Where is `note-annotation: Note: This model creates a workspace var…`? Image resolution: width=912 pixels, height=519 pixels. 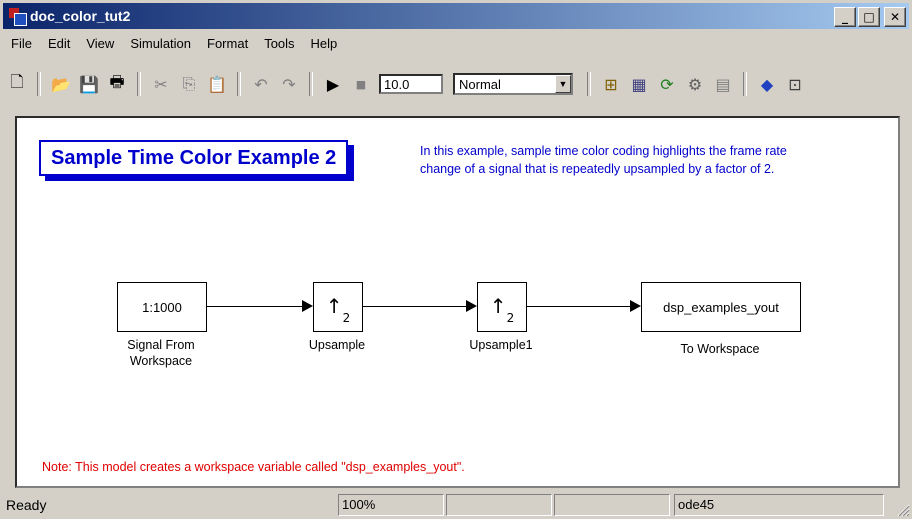 note-annotation: Note: This model creates a workspace var… is located at coordinates (253, 467).